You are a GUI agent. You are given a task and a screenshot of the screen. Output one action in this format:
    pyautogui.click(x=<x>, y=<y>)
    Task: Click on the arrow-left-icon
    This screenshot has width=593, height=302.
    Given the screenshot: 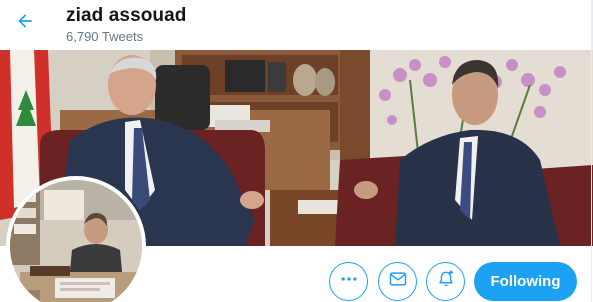 What is the action you would take?
    pyautogui.click(x=25, y=23)
    